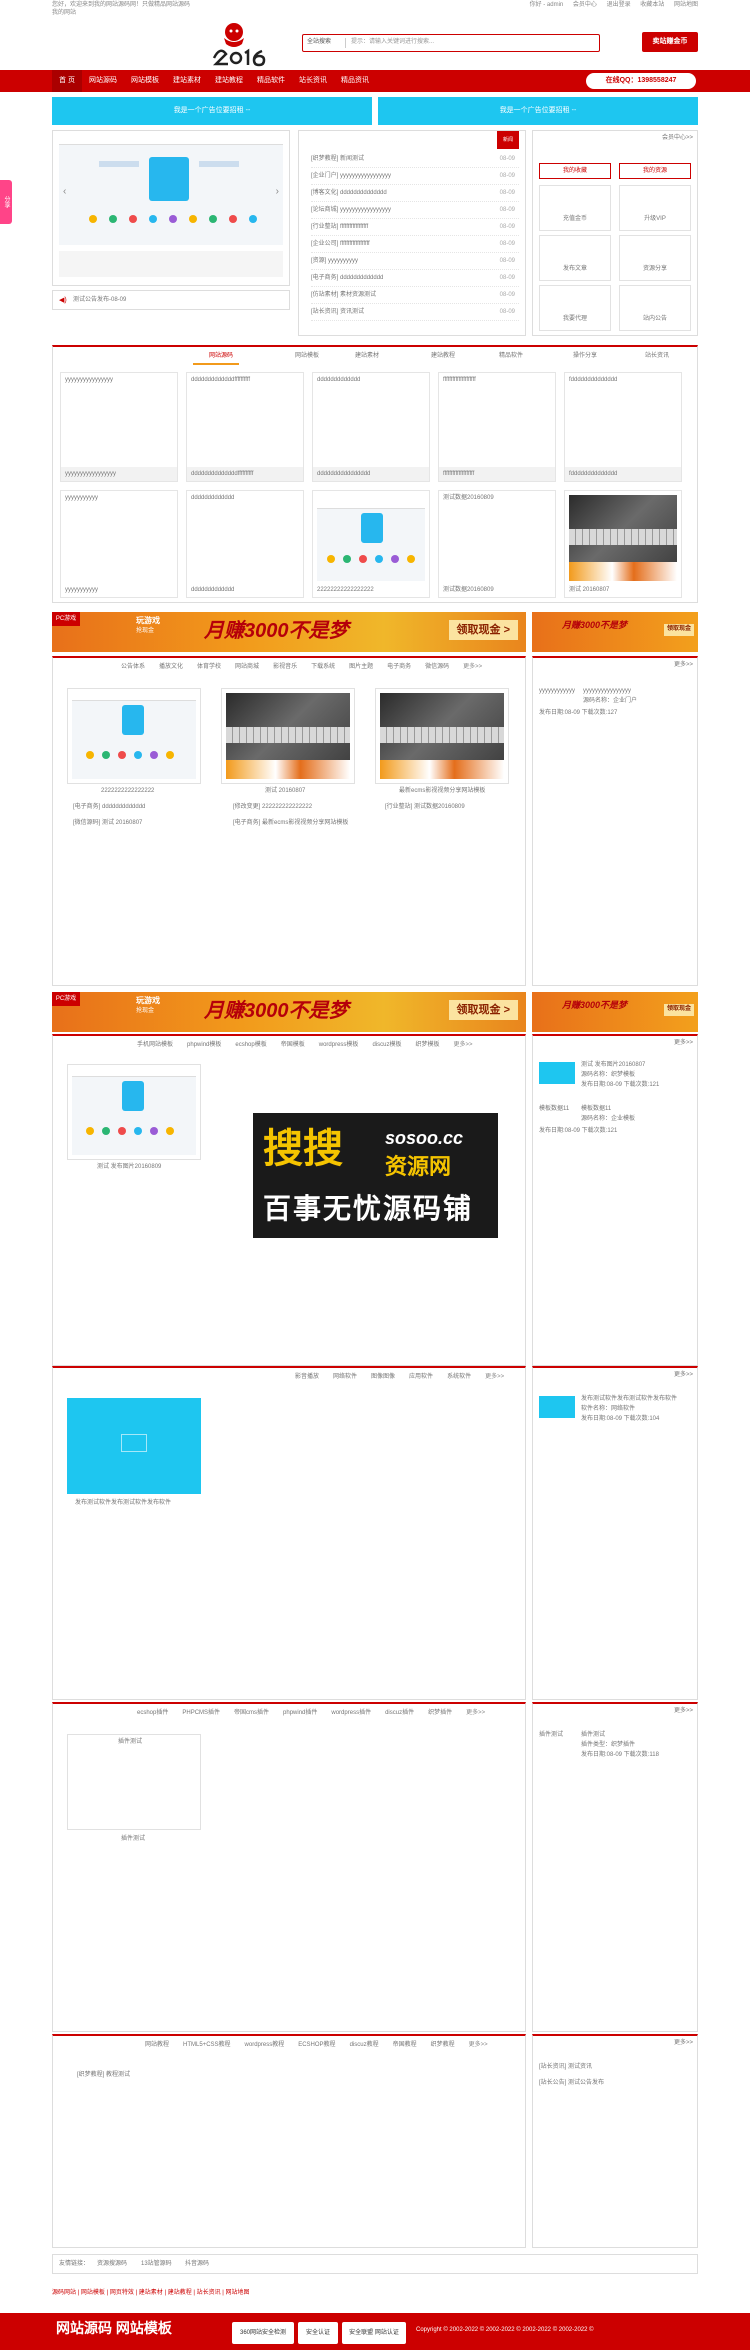  What do you see at coordinates (575, 171) in the screenshot?
I see `my-favorites-button: 我的收藏` at bounding box center [575, 171].